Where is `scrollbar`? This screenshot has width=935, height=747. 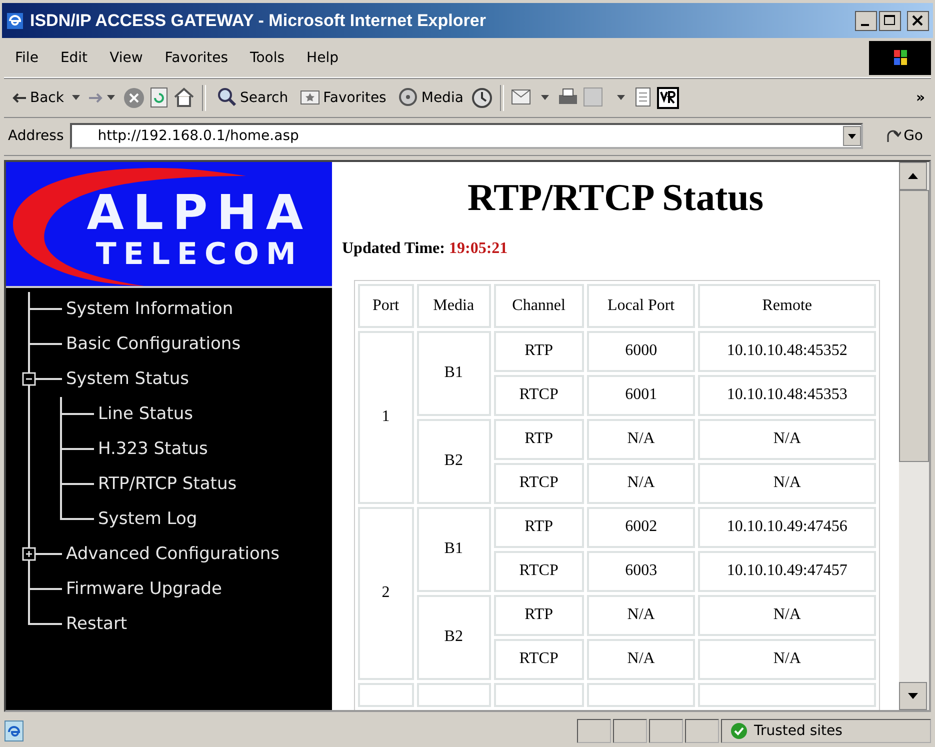
scrollbar is located at coordinates (914, 436).